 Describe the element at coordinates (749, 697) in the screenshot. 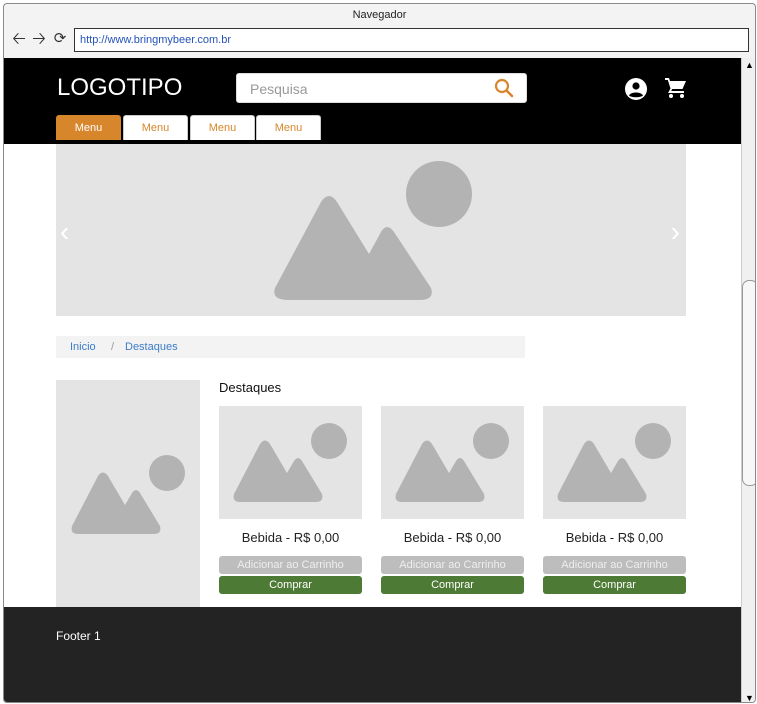

I see `scroll-down-icon: ▼` at that location.